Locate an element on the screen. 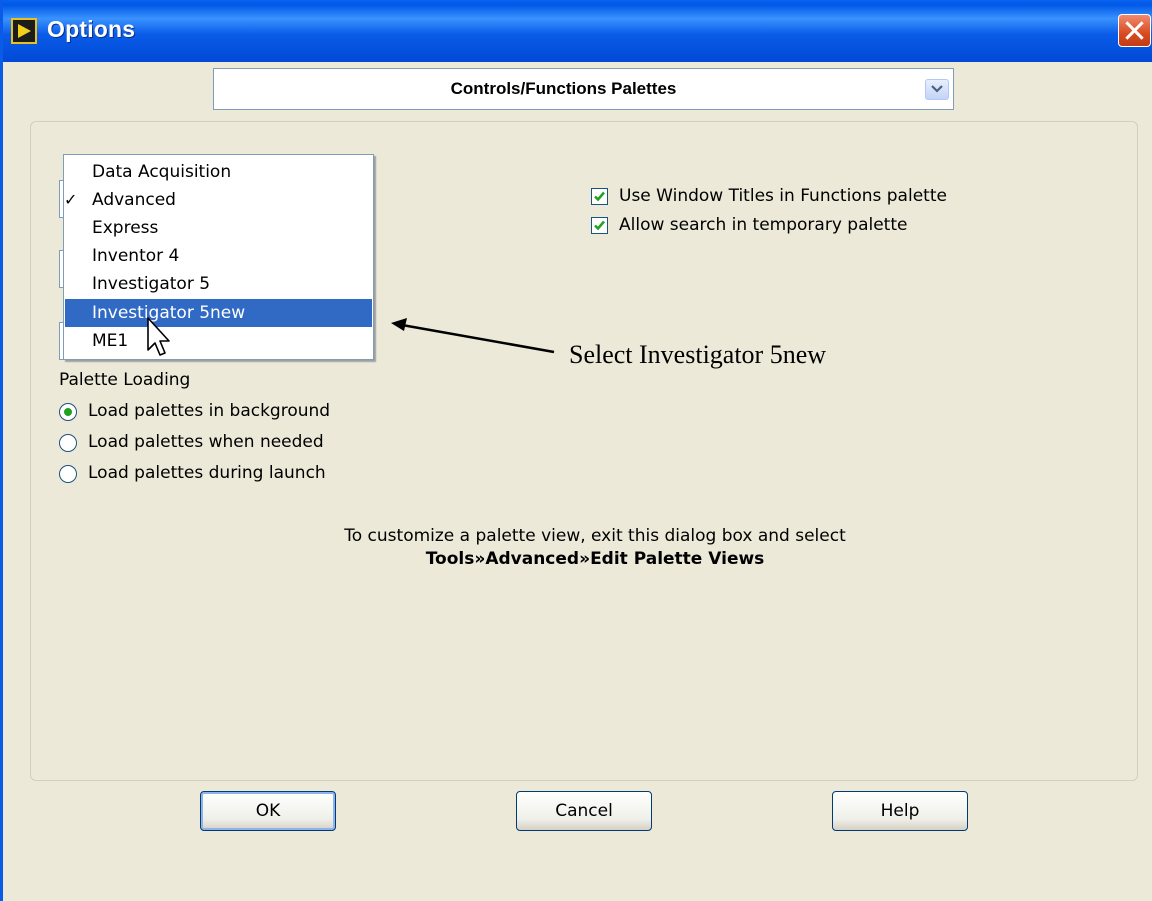 The image size is (1152, 901). annotation-callout: Select Investigator 5new is located at coordinates (698, 354).